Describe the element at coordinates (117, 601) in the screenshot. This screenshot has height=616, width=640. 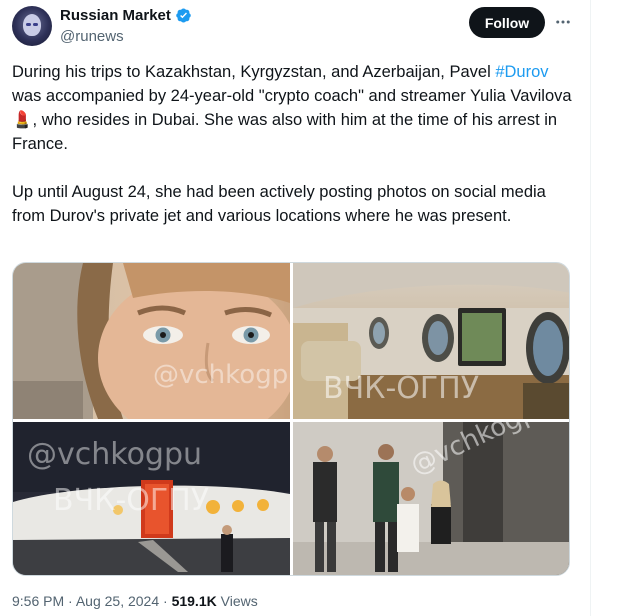
I see `tweet-date: Aug 25, 2024` at that location.